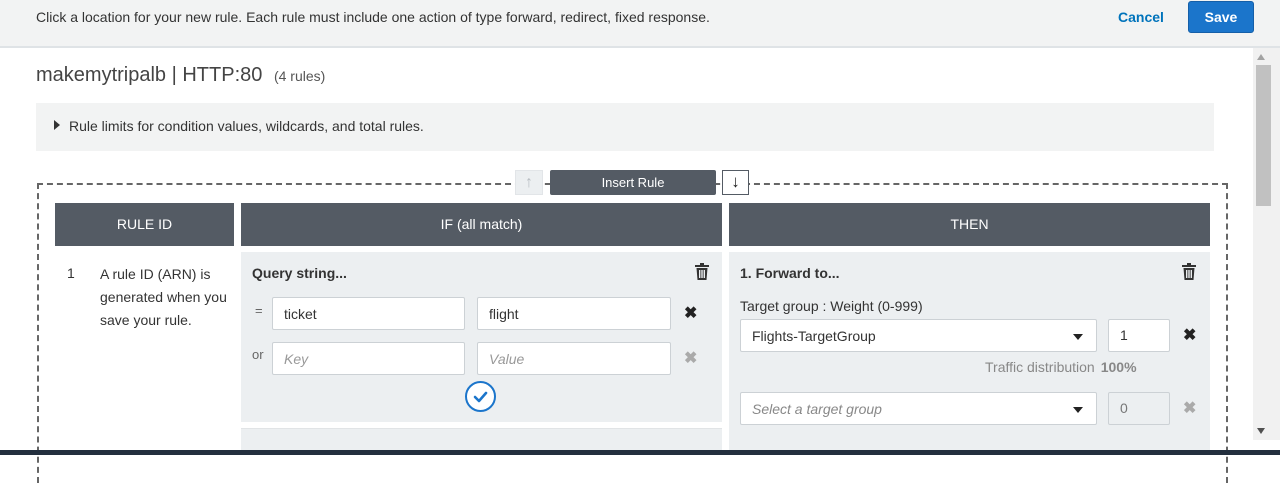  What do you see at coordinates (368, 358) in the screenshot?
I see `new-key-input` at bounding box center [368, 358].